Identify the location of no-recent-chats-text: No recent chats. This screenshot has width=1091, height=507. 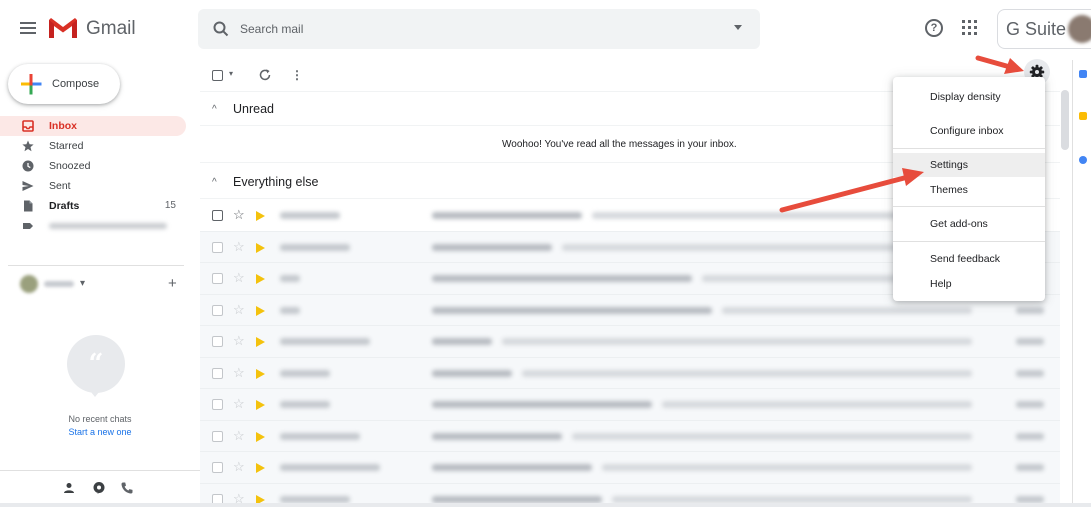
(100, 419).